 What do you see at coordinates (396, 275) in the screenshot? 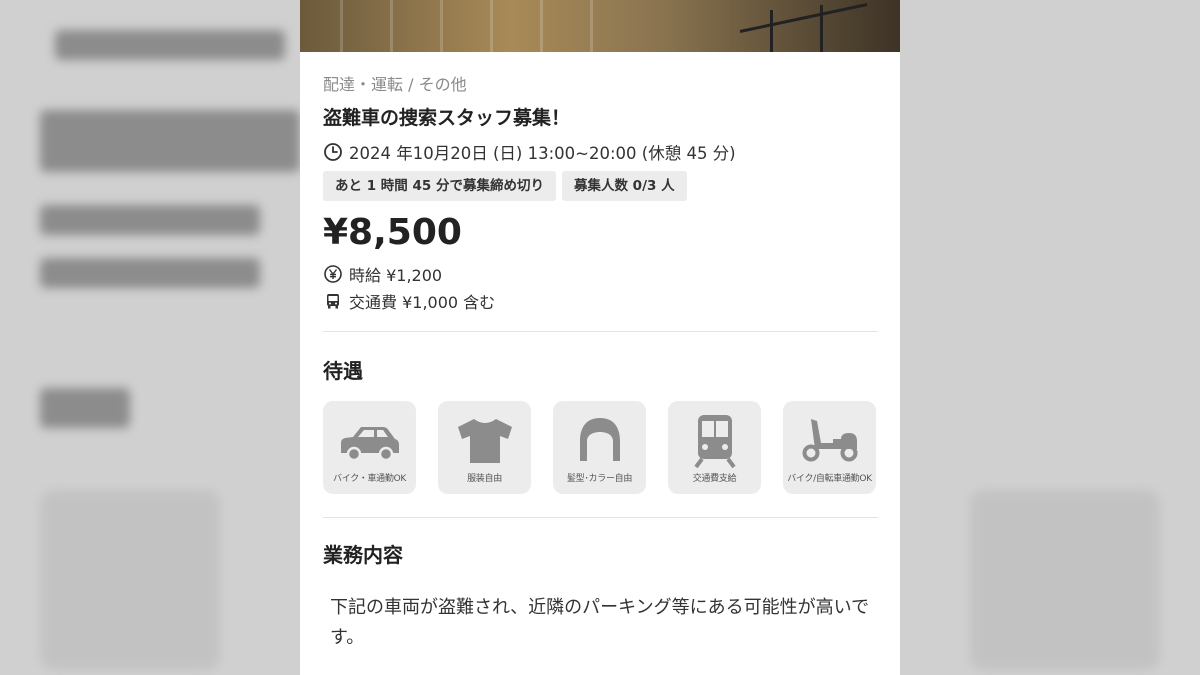
I see `hourly-wage: 時給 ¥1,200` at bounding box center [396, 275].